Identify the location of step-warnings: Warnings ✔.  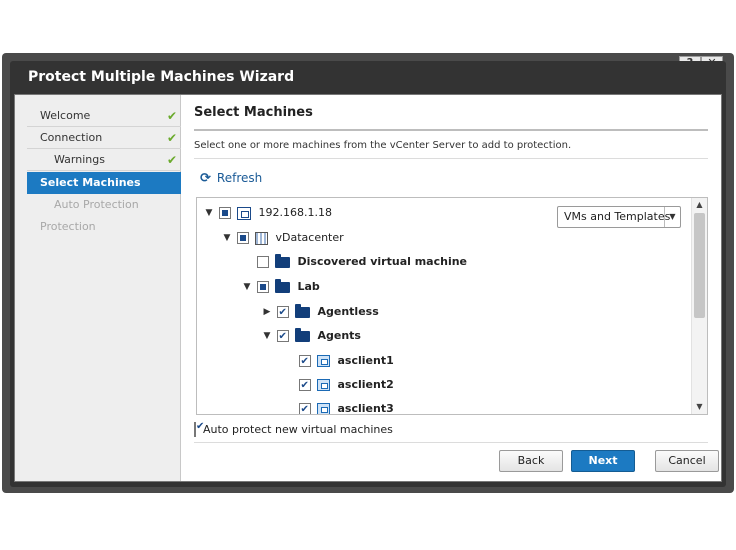
(104, 160).